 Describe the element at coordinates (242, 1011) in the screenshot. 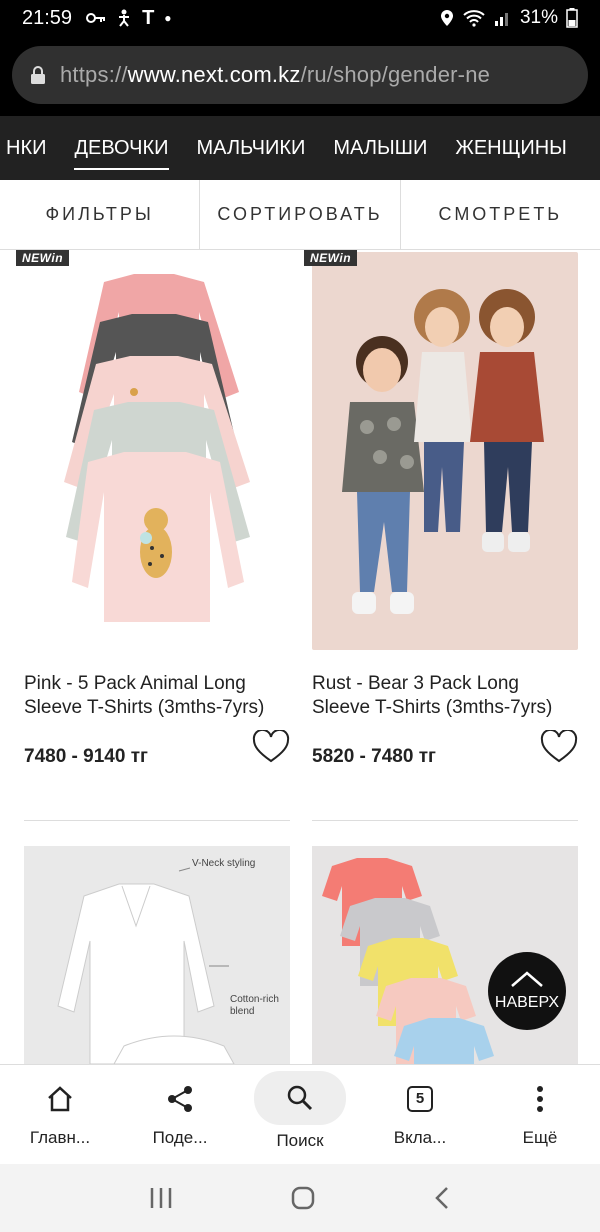

I see `annotation-cotton-line2: blend` at that location.